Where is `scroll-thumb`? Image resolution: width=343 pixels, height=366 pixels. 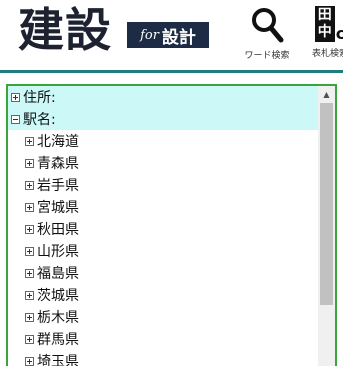
scroll-thumb is located at coordinates (326, 204).